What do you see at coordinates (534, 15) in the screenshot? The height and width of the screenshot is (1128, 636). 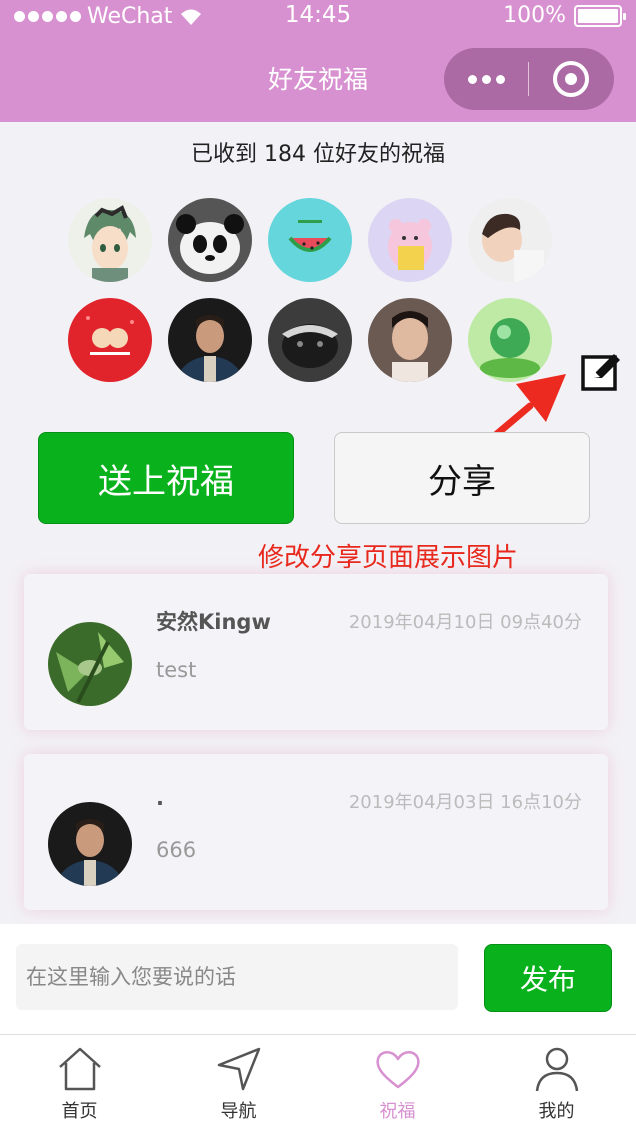 I see `battery-label: 100%` at bounding box center [534, 15].